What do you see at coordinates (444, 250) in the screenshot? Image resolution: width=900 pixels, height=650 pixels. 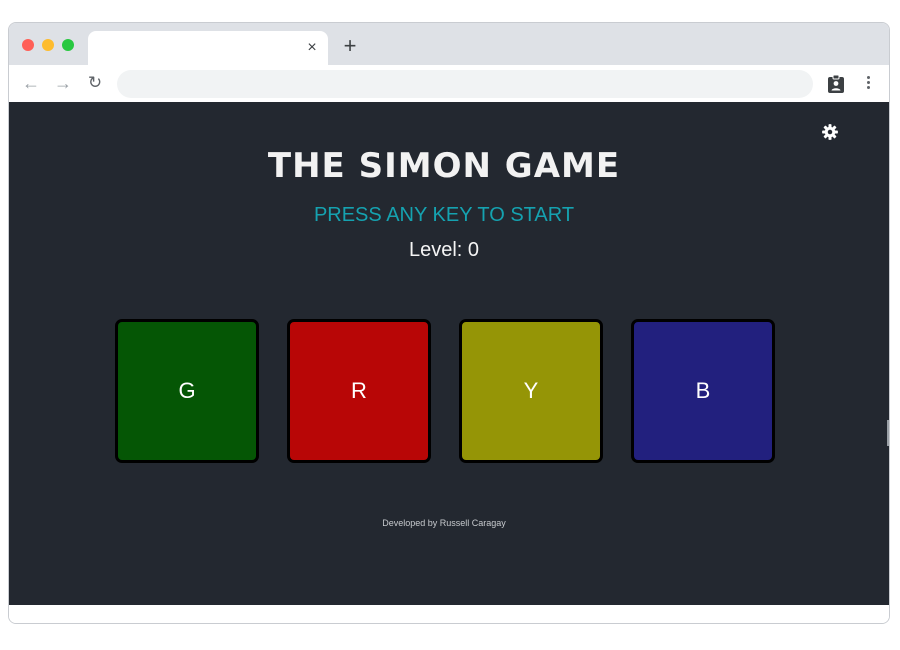 I see `level-indicator: Level: 0` at bounding box center [444, 250].